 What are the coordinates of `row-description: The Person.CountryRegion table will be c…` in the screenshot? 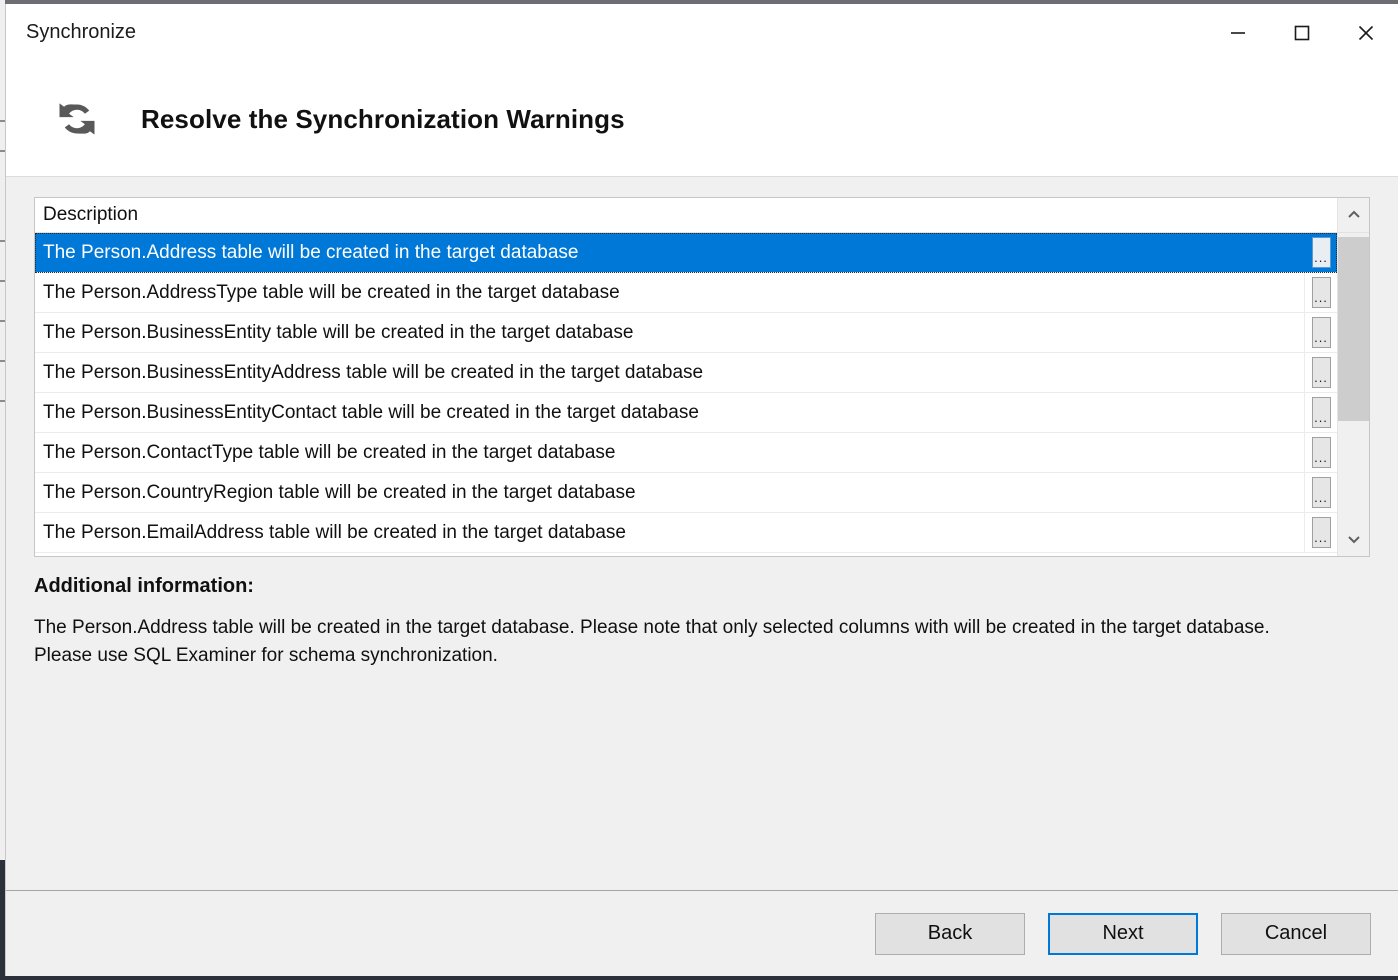 It's located at (339, 492).